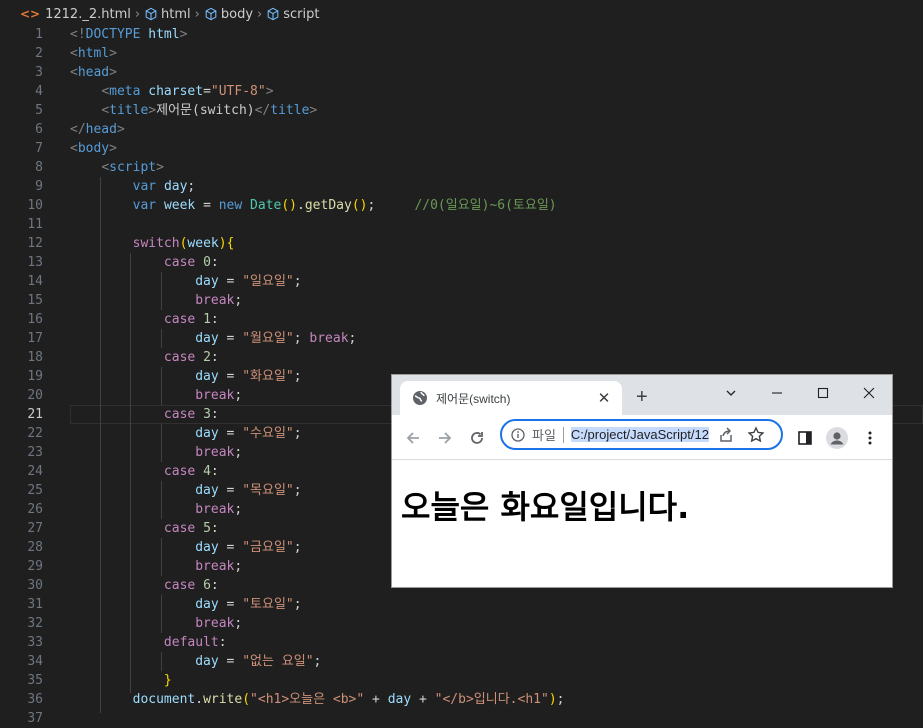  What do you see at coordinates (461, 300) in the screenshot?
I see `code-line: 15 break;` at bounding box center [461, 300].